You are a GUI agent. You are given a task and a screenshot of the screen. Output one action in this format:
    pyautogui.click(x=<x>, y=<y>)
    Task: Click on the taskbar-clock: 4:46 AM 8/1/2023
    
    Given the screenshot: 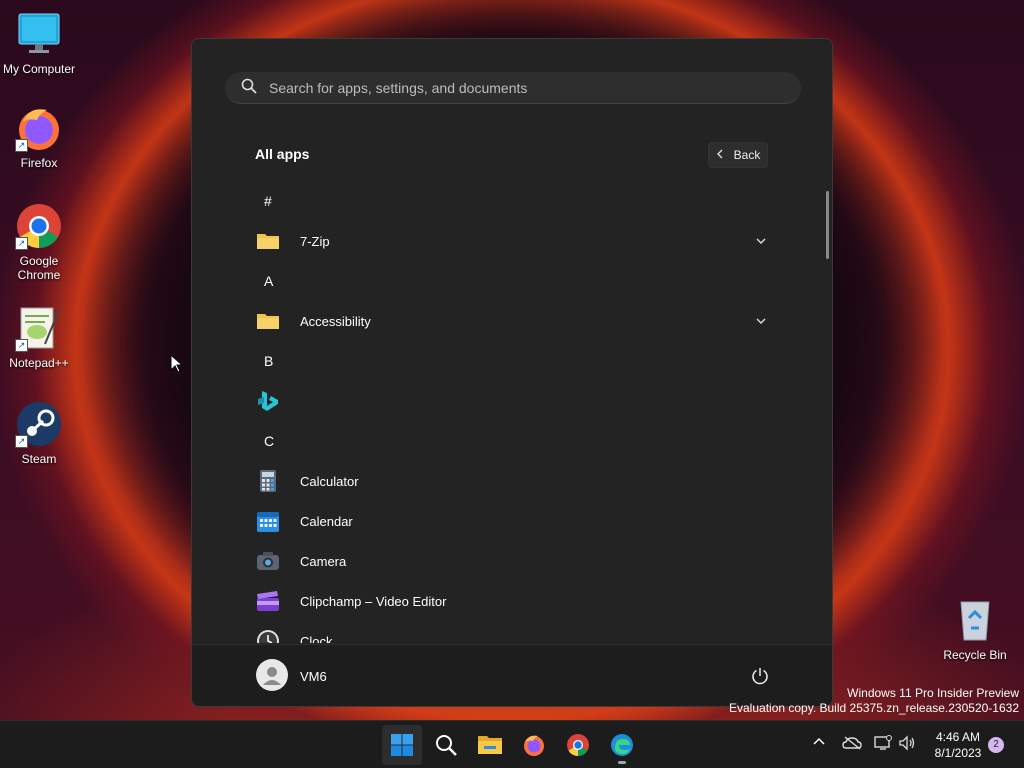 What is the action you would take?
    pyautogui.click(x=958, y=745)
    